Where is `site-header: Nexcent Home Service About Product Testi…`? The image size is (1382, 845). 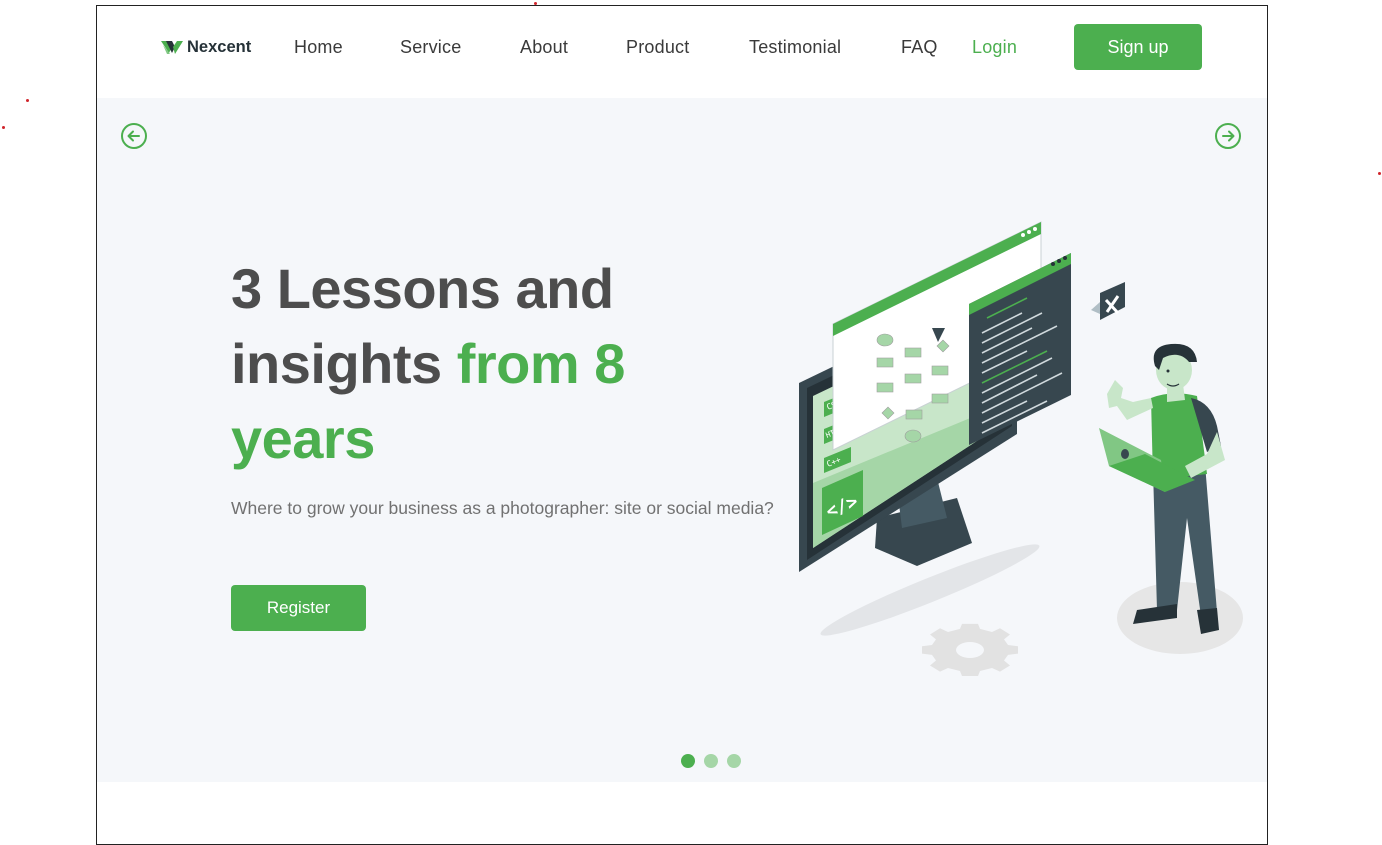
site-header: Nexcent Home Service About Product Testi… is located at coordinates (682, 52).